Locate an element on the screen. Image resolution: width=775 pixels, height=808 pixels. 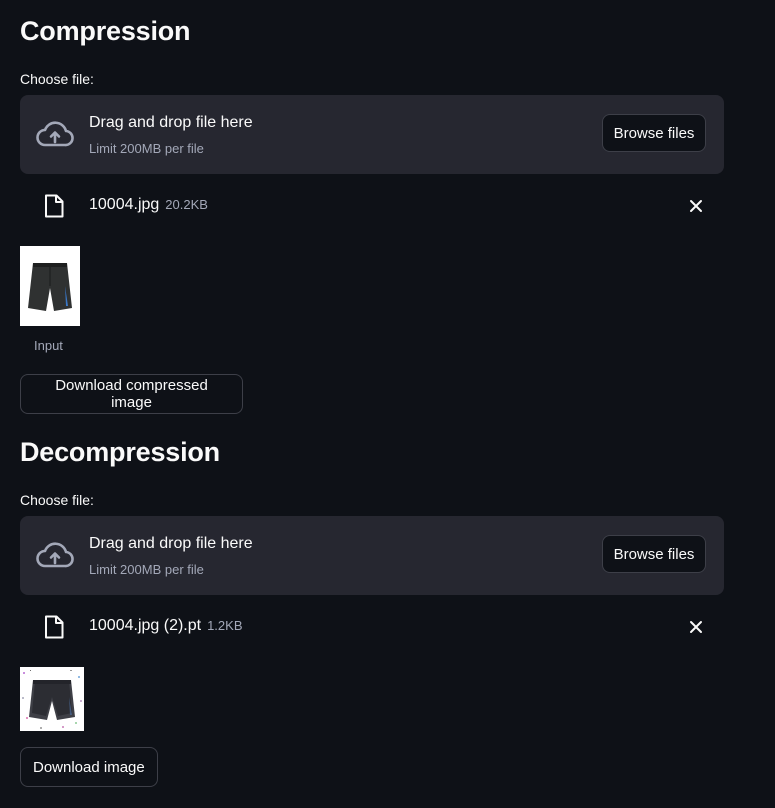
compression-dropzone-limit: Limit 200MB per file is located at coordinates (146, 148).